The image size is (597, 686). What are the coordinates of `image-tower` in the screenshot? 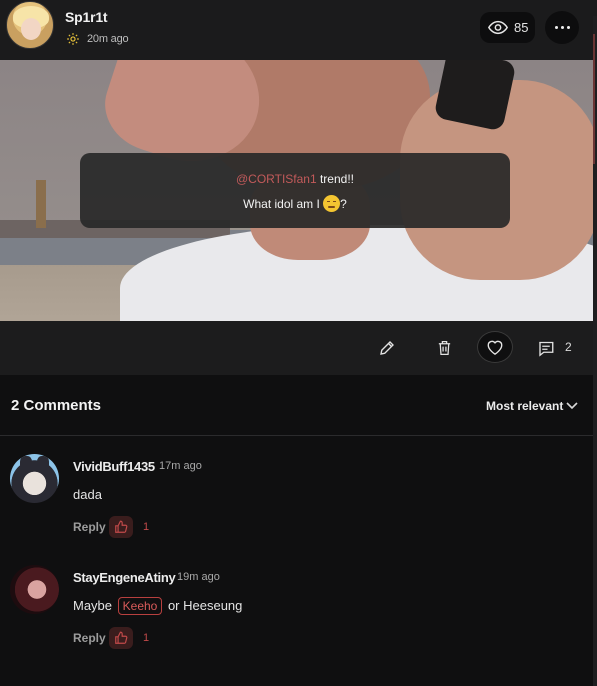 It's located at (41, 204).